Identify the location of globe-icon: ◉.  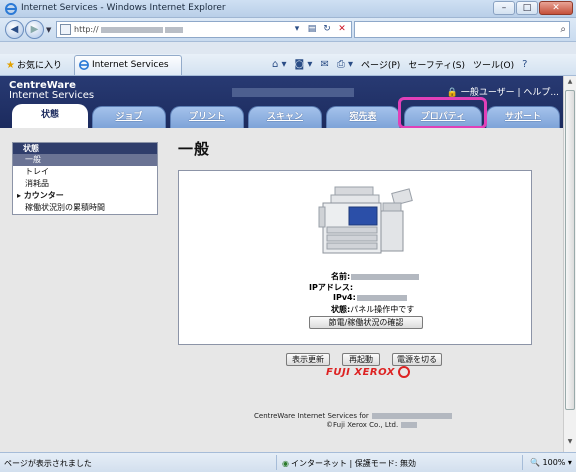
(285, 463).